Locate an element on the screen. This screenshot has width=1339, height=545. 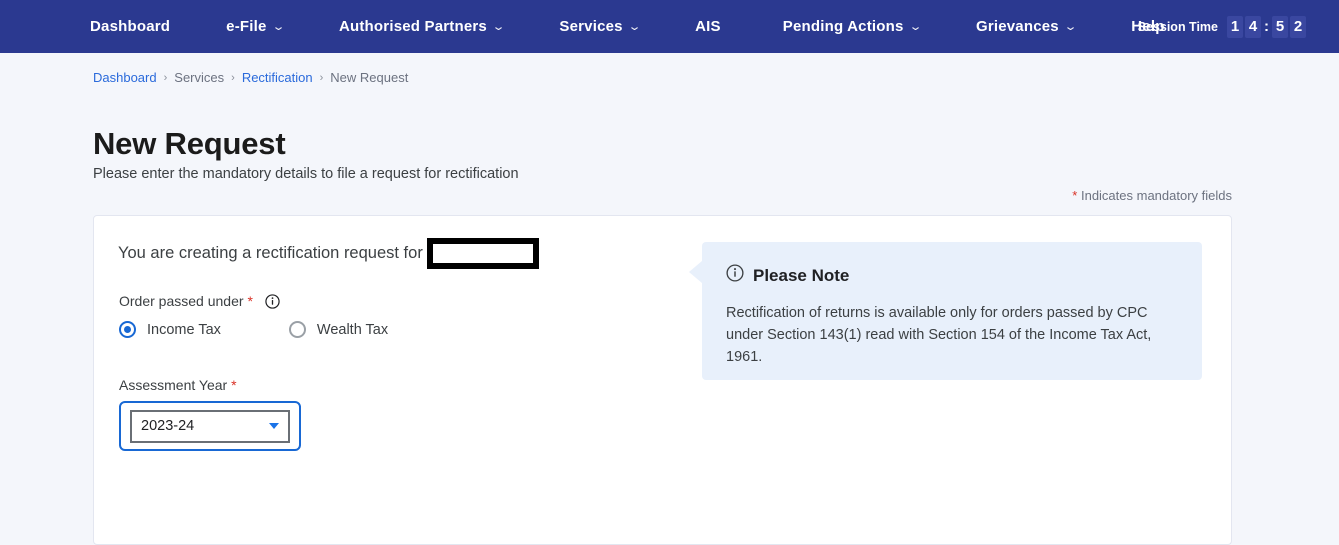
nav-item-label: AIS is located at coordinates (708, 26).